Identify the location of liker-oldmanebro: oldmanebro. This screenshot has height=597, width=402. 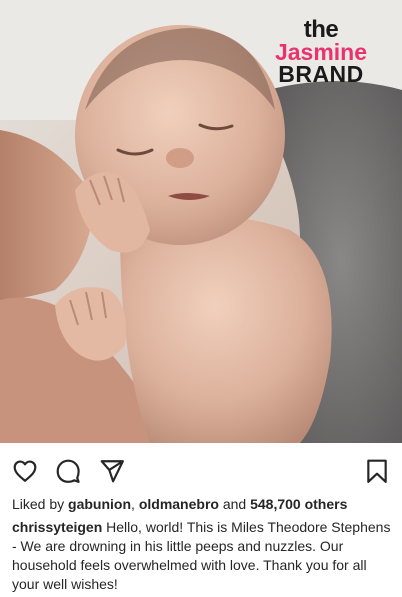
(179, 504).